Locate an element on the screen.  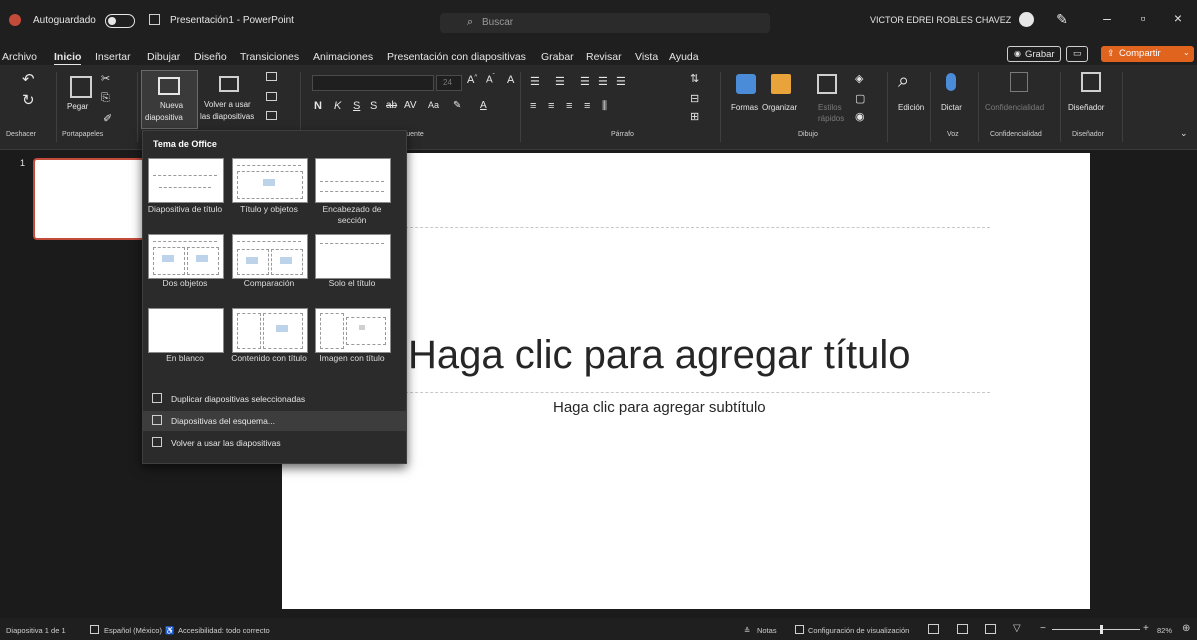
justify-icon: ≡ is located at coordinates (587, 106).